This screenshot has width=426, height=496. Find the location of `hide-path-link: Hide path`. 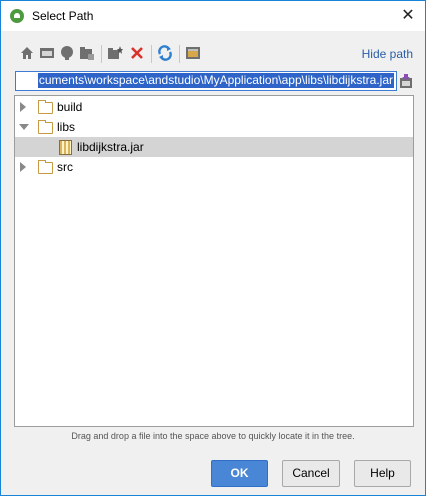

hide-path-link: Hide path is located at coordinates (387, 54).